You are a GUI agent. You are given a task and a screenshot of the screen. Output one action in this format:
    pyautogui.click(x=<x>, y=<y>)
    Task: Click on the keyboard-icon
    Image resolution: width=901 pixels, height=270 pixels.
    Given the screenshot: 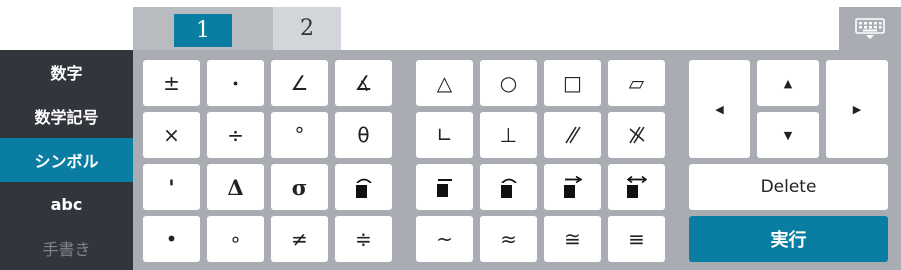 What is the action you would take?
    pyautogui.click(x=870, y=28)
    